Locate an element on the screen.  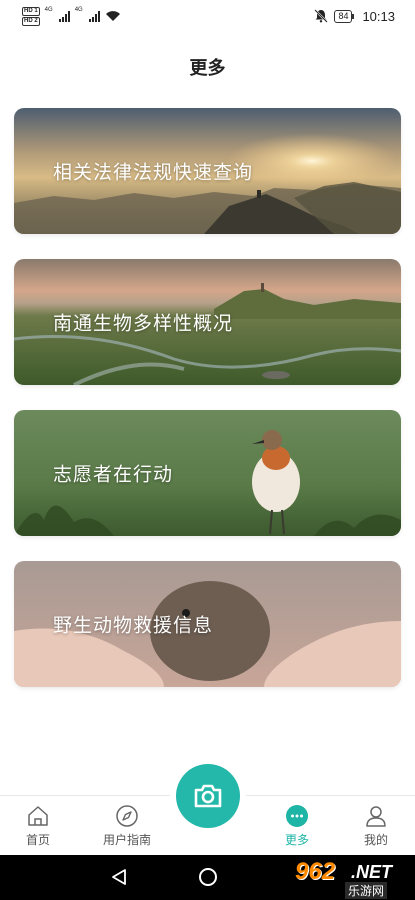
user-icon is located at coordinates (376, 816).